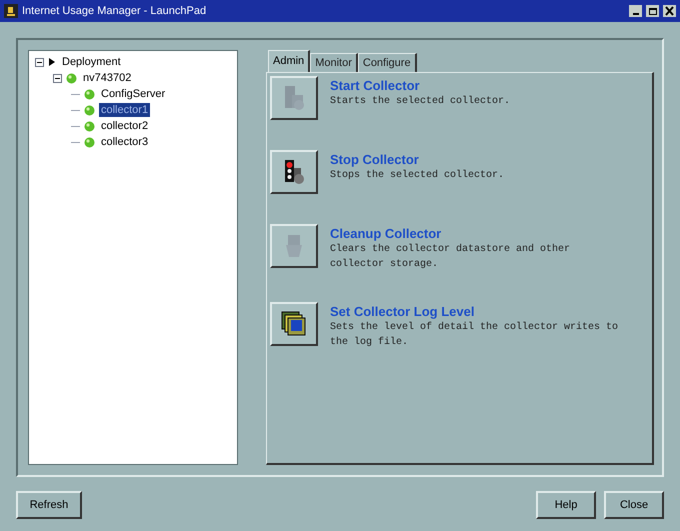 The height and width of the screenshot is (531, 680). I want to click on close-icon, so click(669, 11).